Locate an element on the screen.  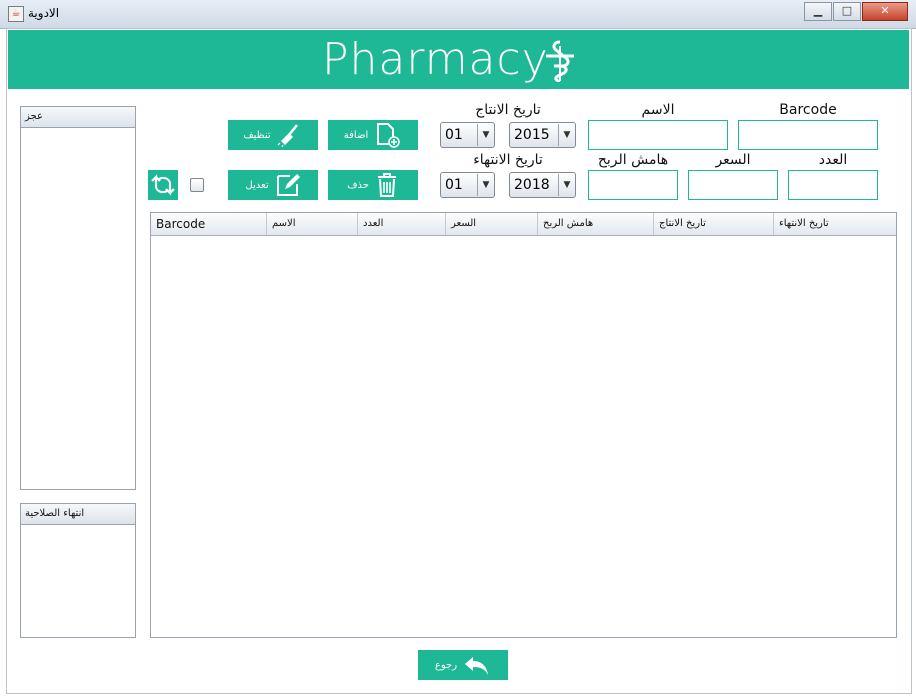
back-button-label: رجوع is located at coordinates (446, 665).